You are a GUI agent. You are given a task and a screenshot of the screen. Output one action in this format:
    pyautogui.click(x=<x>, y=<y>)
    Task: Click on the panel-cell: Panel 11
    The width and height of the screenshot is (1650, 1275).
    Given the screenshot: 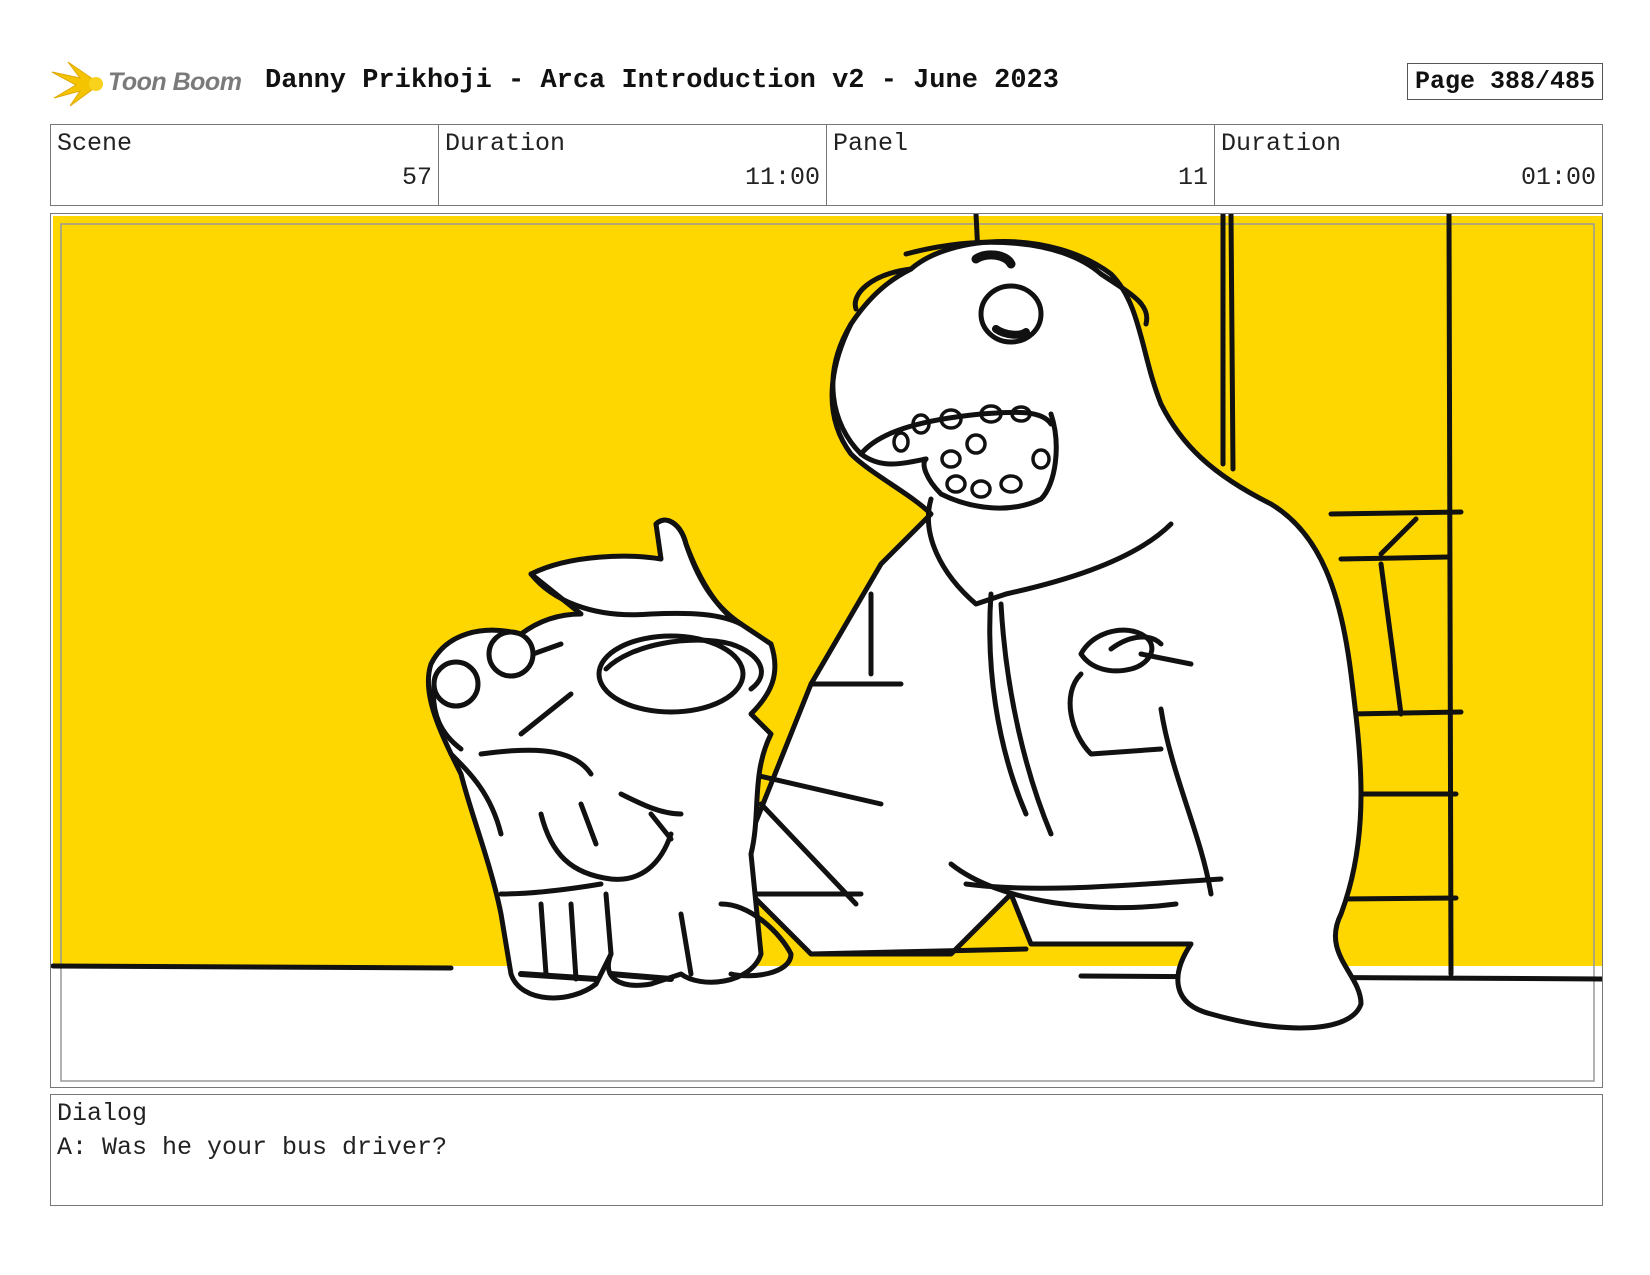 What is the action you would take?
    pyautogui.click(x=1021, y=165)
    